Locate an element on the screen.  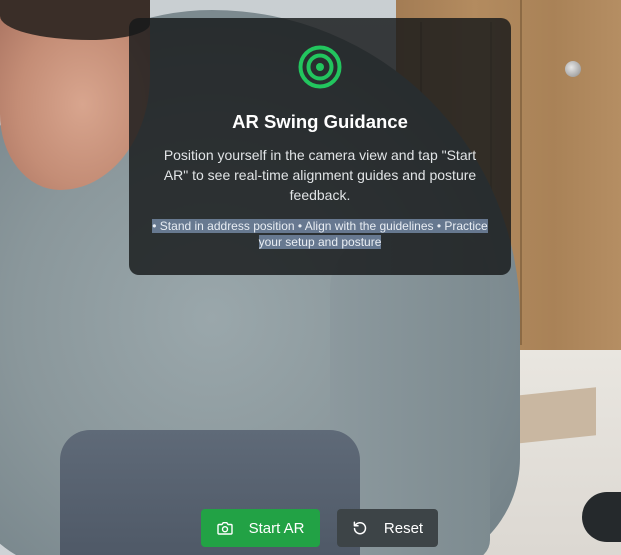
reset-label: Reset is located at coordinates (403, 528).